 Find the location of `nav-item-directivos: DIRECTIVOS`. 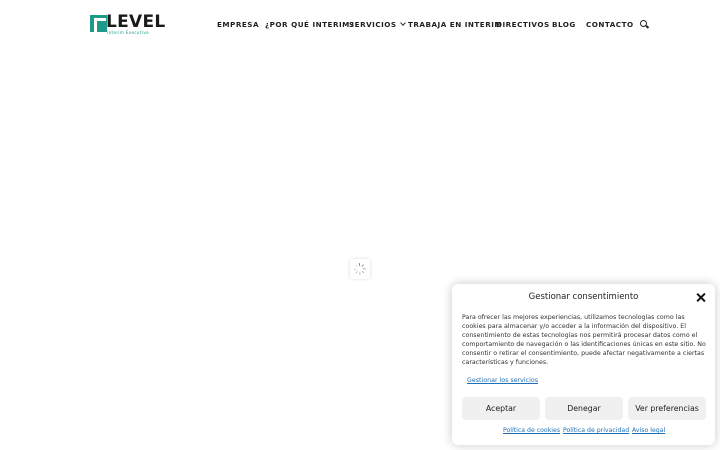

nav-item-directivos: DIRECTIVOS is located at coordinates (523, 25).